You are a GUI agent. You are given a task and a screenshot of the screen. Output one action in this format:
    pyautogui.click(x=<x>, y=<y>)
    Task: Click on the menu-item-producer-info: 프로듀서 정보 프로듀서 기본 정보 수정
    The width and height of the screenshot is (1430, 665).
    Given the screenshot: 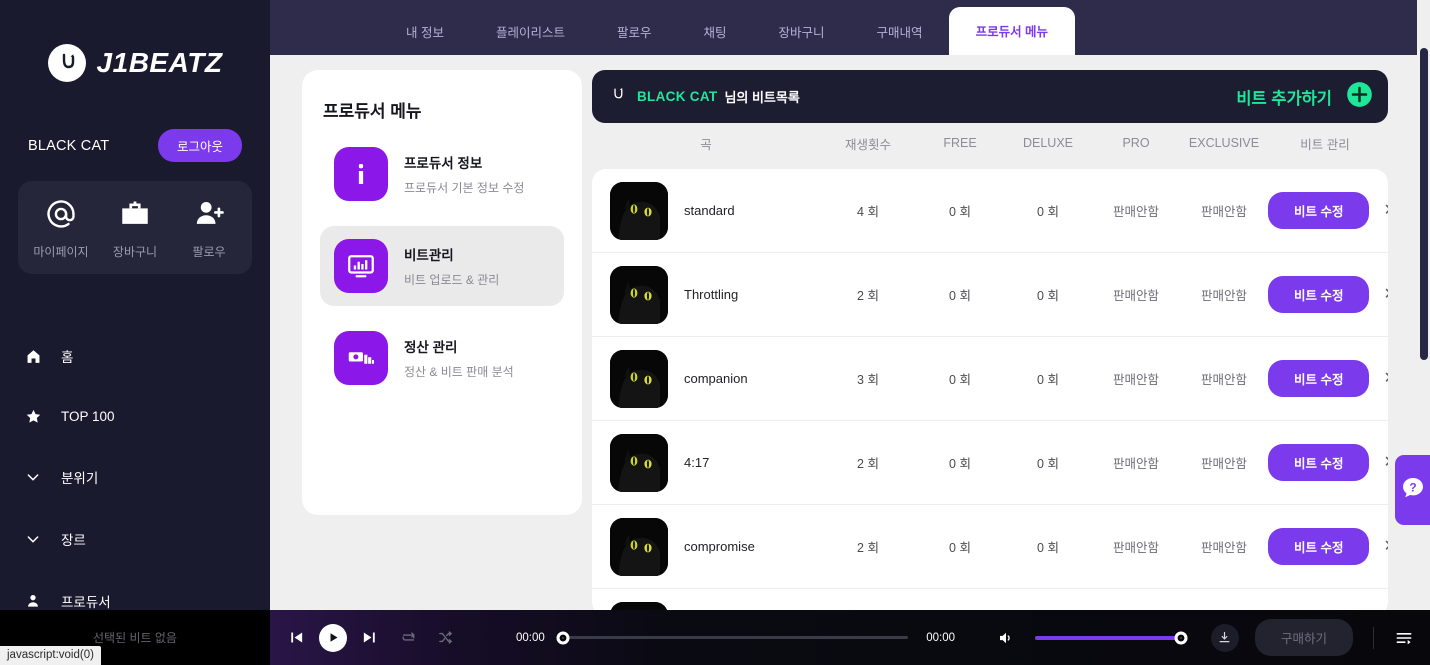 What is the action you would take?
    pyautogui.click(x=442, y=174)
    